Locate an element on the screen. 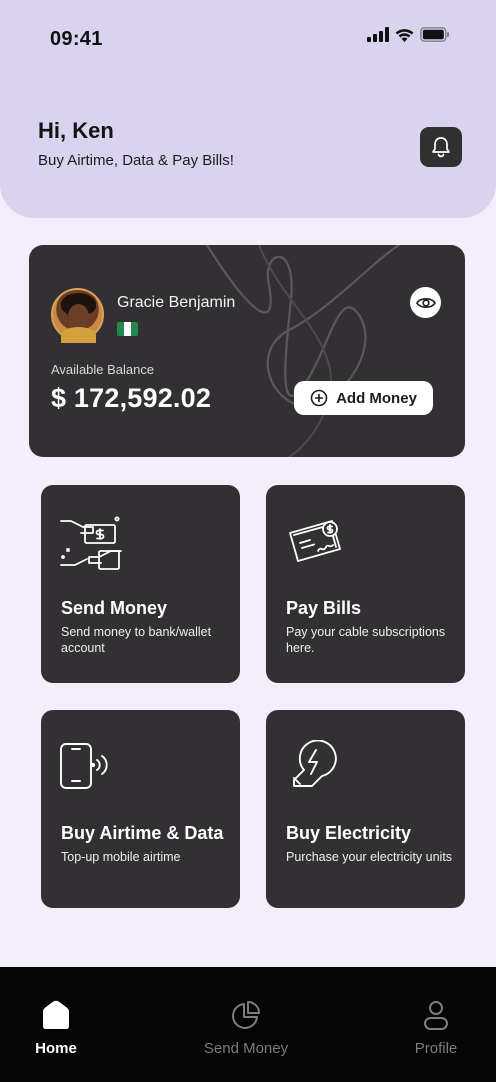 This screenshot has height=1082, width=496. flag-stripe-middle is located at coordinates (127, 329).